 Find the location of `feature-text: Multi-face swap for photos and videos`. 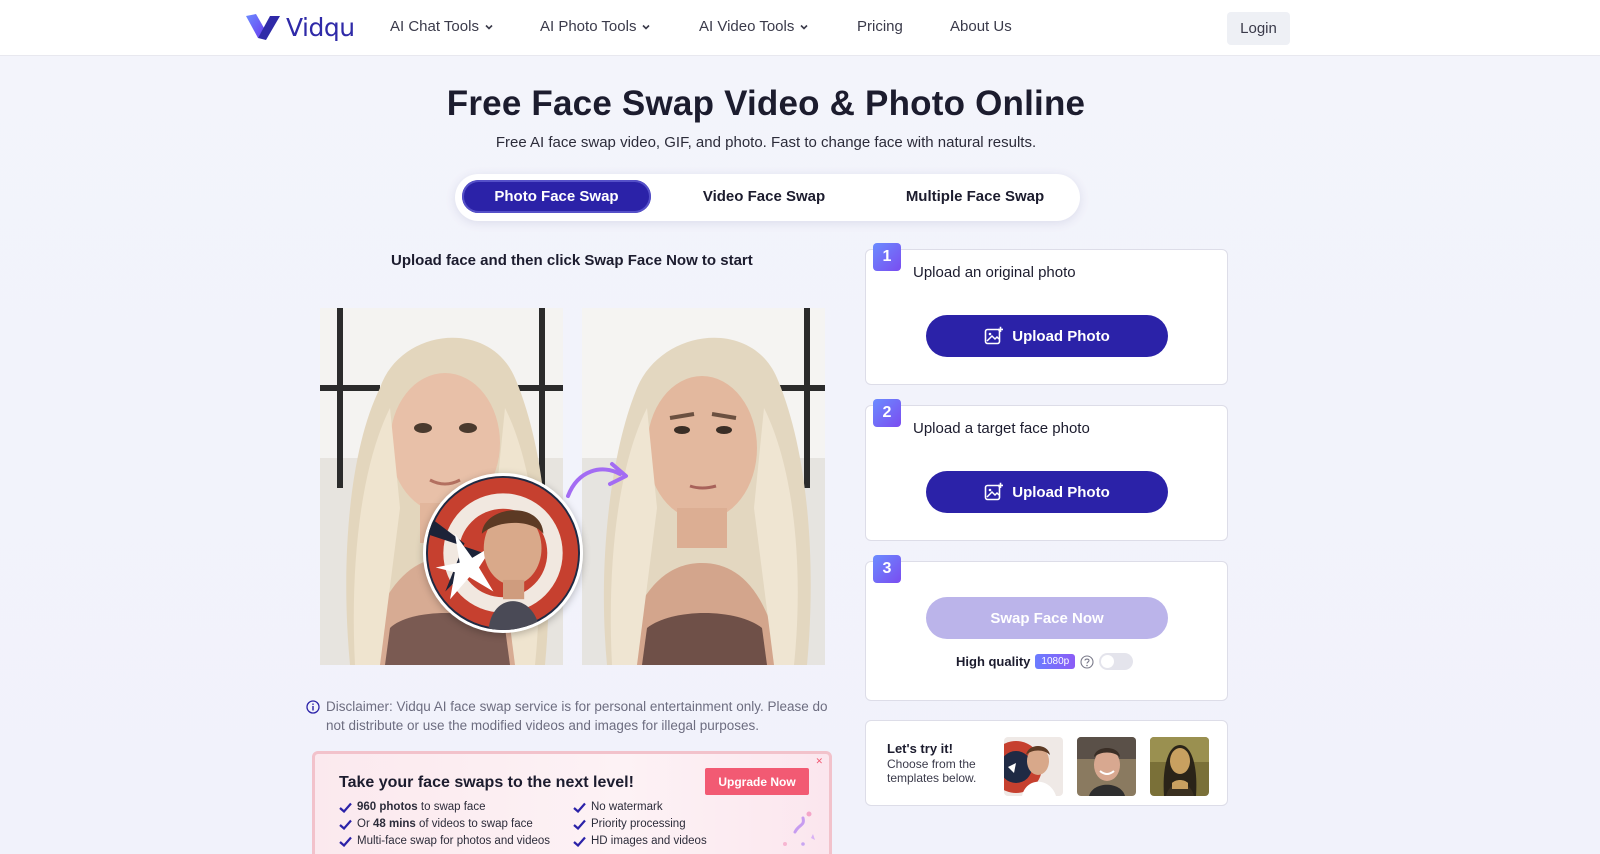

feature-text: Multi-face swap for photos and videos is located at coordinates (454, 841).